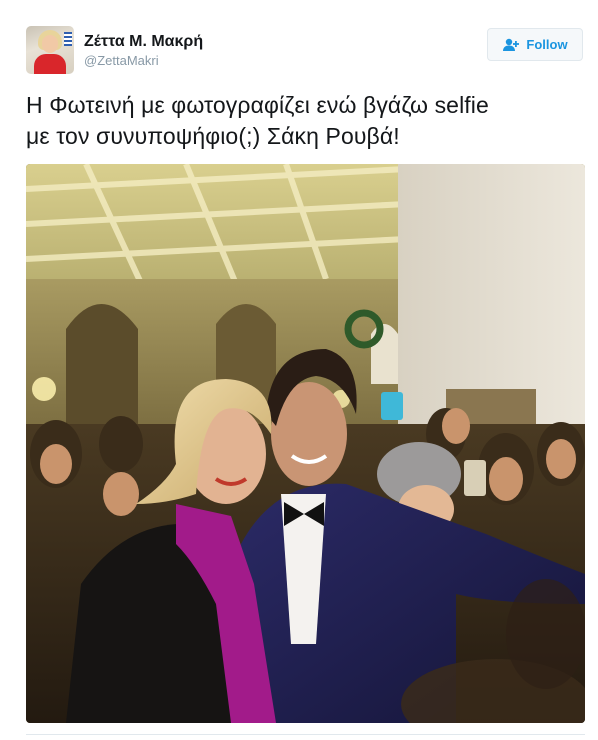 Image resolution: width=598 pixels, height=740 pixels. What do you see at coordinates (68, 39) in the screenshot?
I see `avatar-flag` at bounding box center [68, 39].